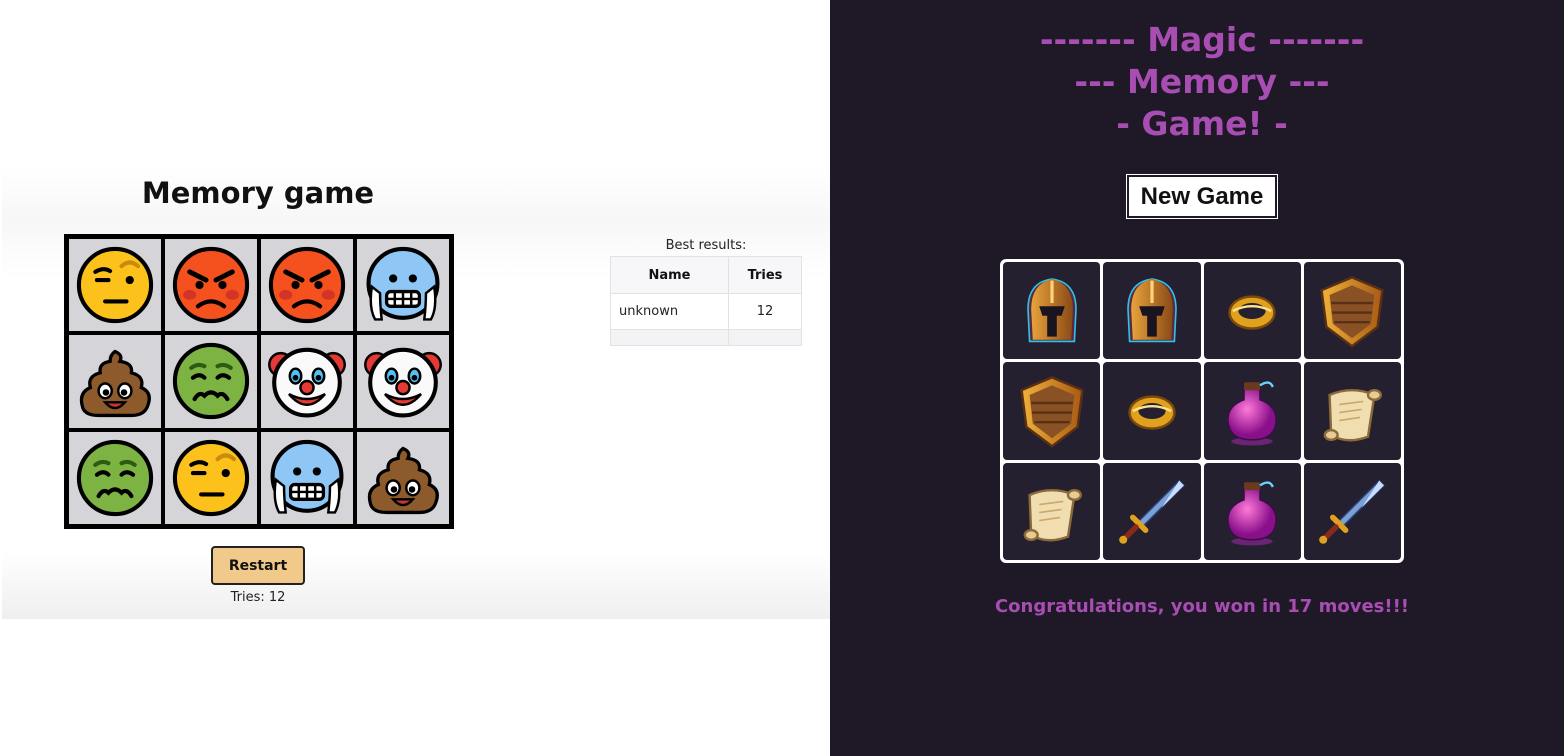 The height and width of the screenshot is (756, 1564). What do you see at coordinates (765, 275) in the screenshot?
I see `column-header-tries: Tries` at bounding box center [765, 275].